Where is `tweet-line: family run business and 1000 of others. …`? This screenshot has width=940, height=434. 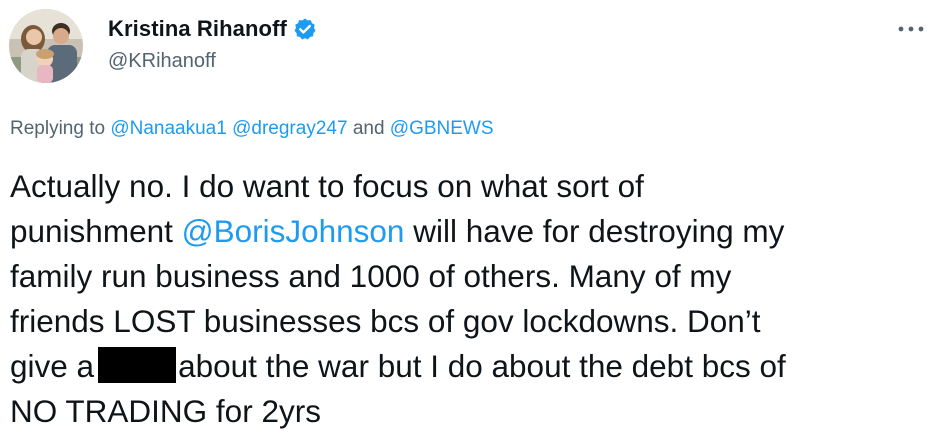
tweet-line: family run business and 1000 of others. … is located at coordinates (371, 276).